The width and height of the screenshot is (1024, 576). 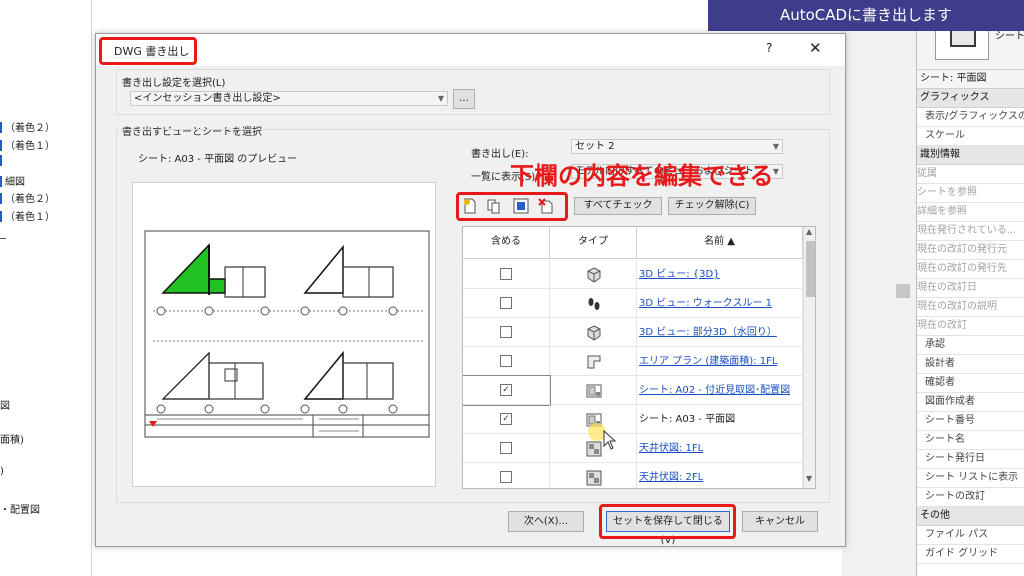 What do you see at coordinates (970, 516) in the screenshot?
I see `property-group-header: その他` at bounding box center [970, 516].